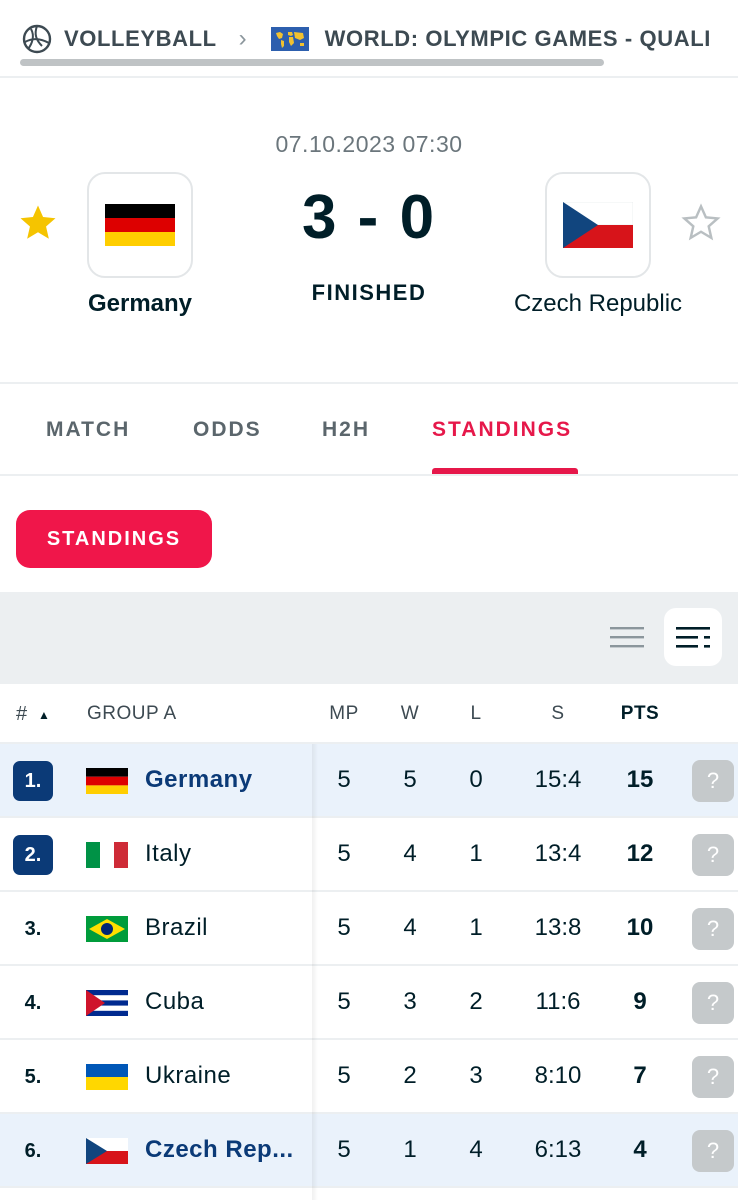 The width and height of the screenshot is (738, 1200). What do you see at coordinates (558, 1149) in the screenshot?
I see `cell-s: 6:13` at bounding box center [558, 1149].